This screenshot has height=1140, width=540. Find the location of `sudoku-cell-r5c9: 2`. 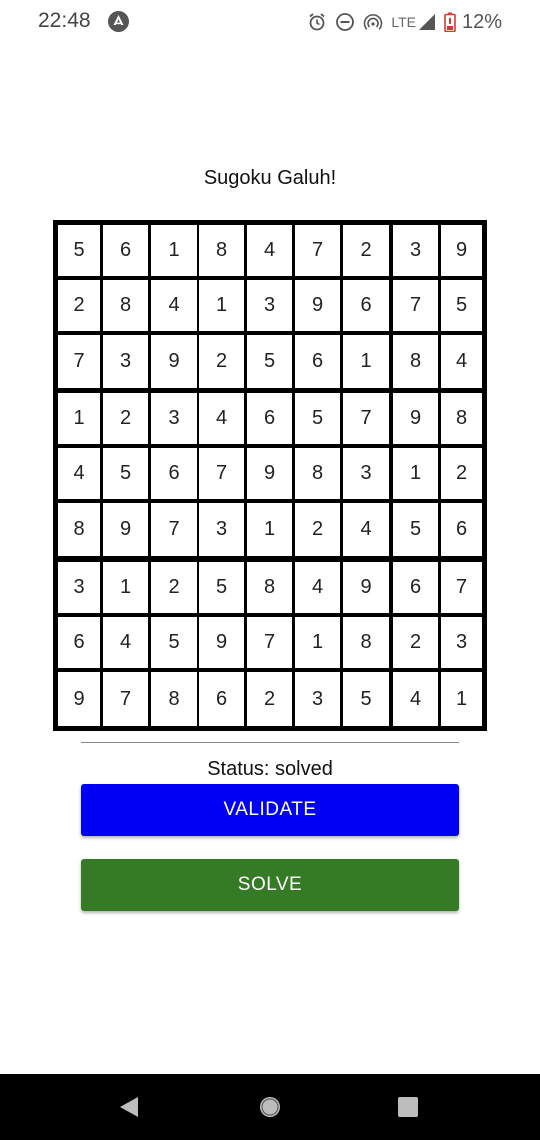

sudoku-cell-r5c9: 2 is located at coordinates (461, 473).